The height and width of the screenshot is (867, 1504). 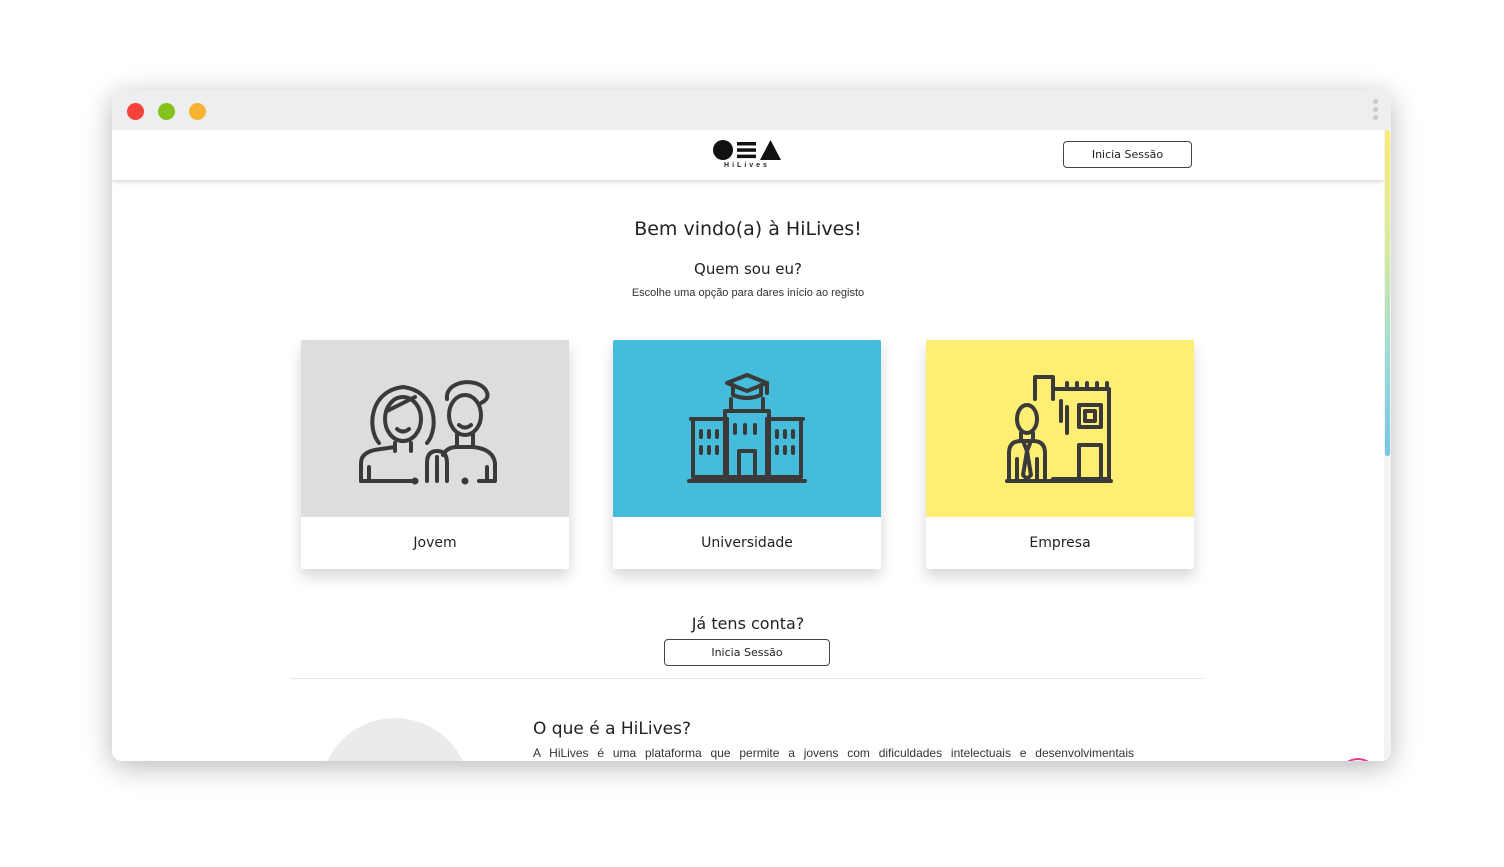 I want to click on section-divider, so click(x=747, y=678).